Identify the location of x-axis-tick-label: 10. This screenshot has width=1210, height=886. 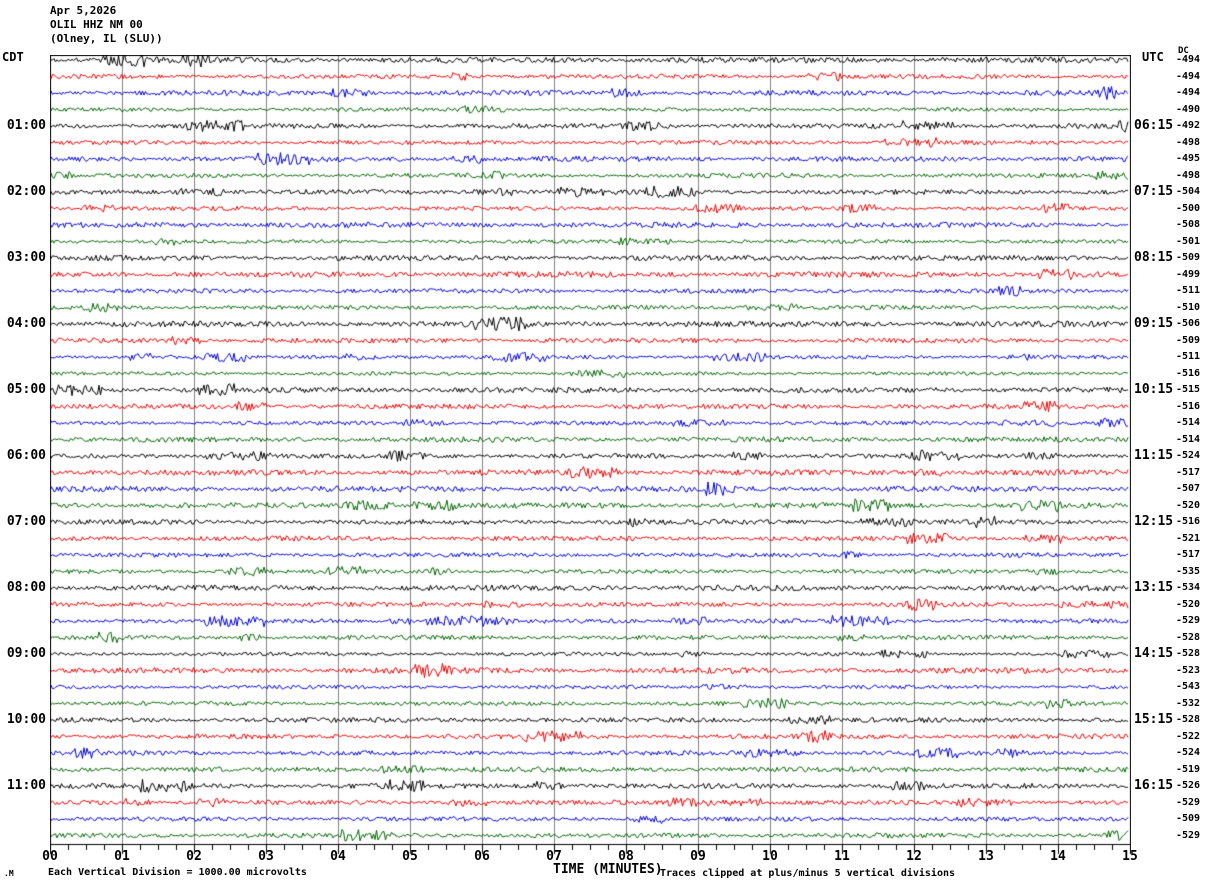
(770, 856).